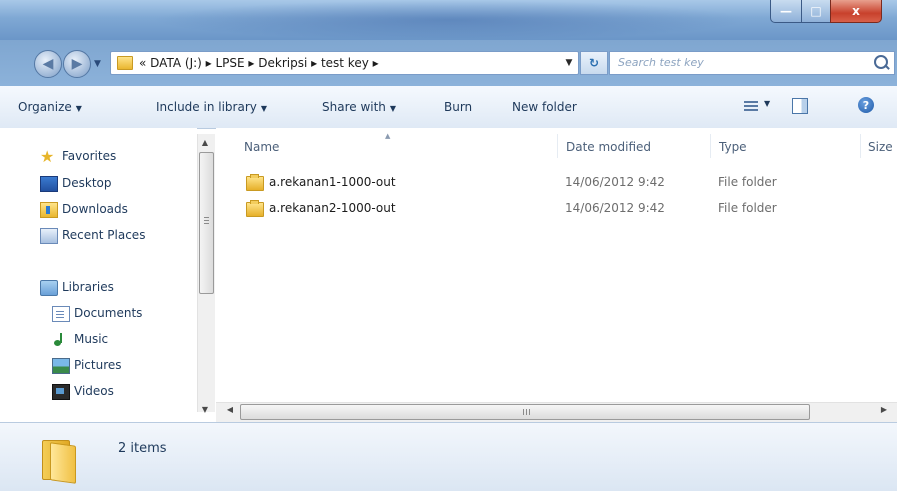  Describe the element at coordinates (661, 62) in the screenshot. I see `search-placeholder: Search test key` at that location.